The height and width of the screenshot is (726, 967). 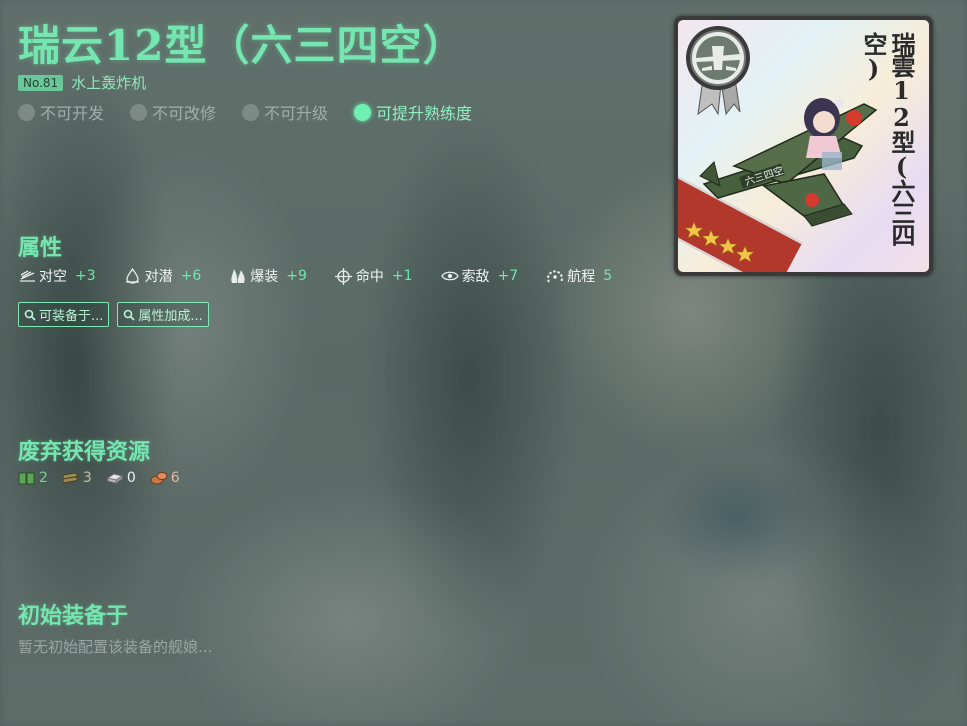 I want to click on bomb-icon, so click(x=238, y=276).